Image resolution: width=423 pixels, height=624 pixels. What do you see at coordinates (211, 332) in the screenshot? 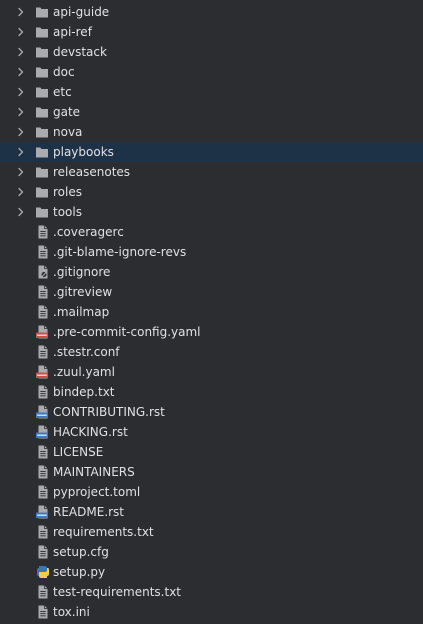
I see `tree-file-row: .pre-commit-config.yaml` at bounding box center [211, 332].